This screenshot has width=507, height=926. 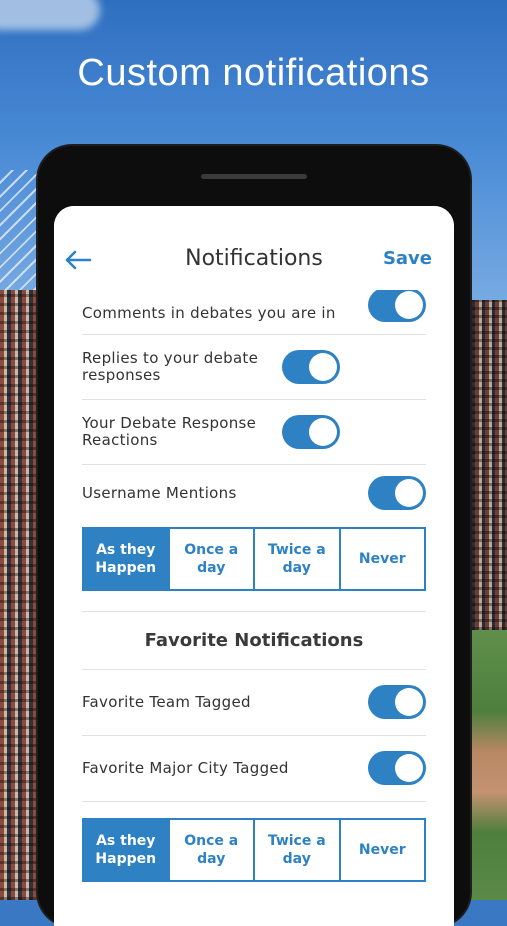 What do you see at coordinates (407, 258) in the screenshot?
I see `save-button: Save` at bounding box center [407, 258].